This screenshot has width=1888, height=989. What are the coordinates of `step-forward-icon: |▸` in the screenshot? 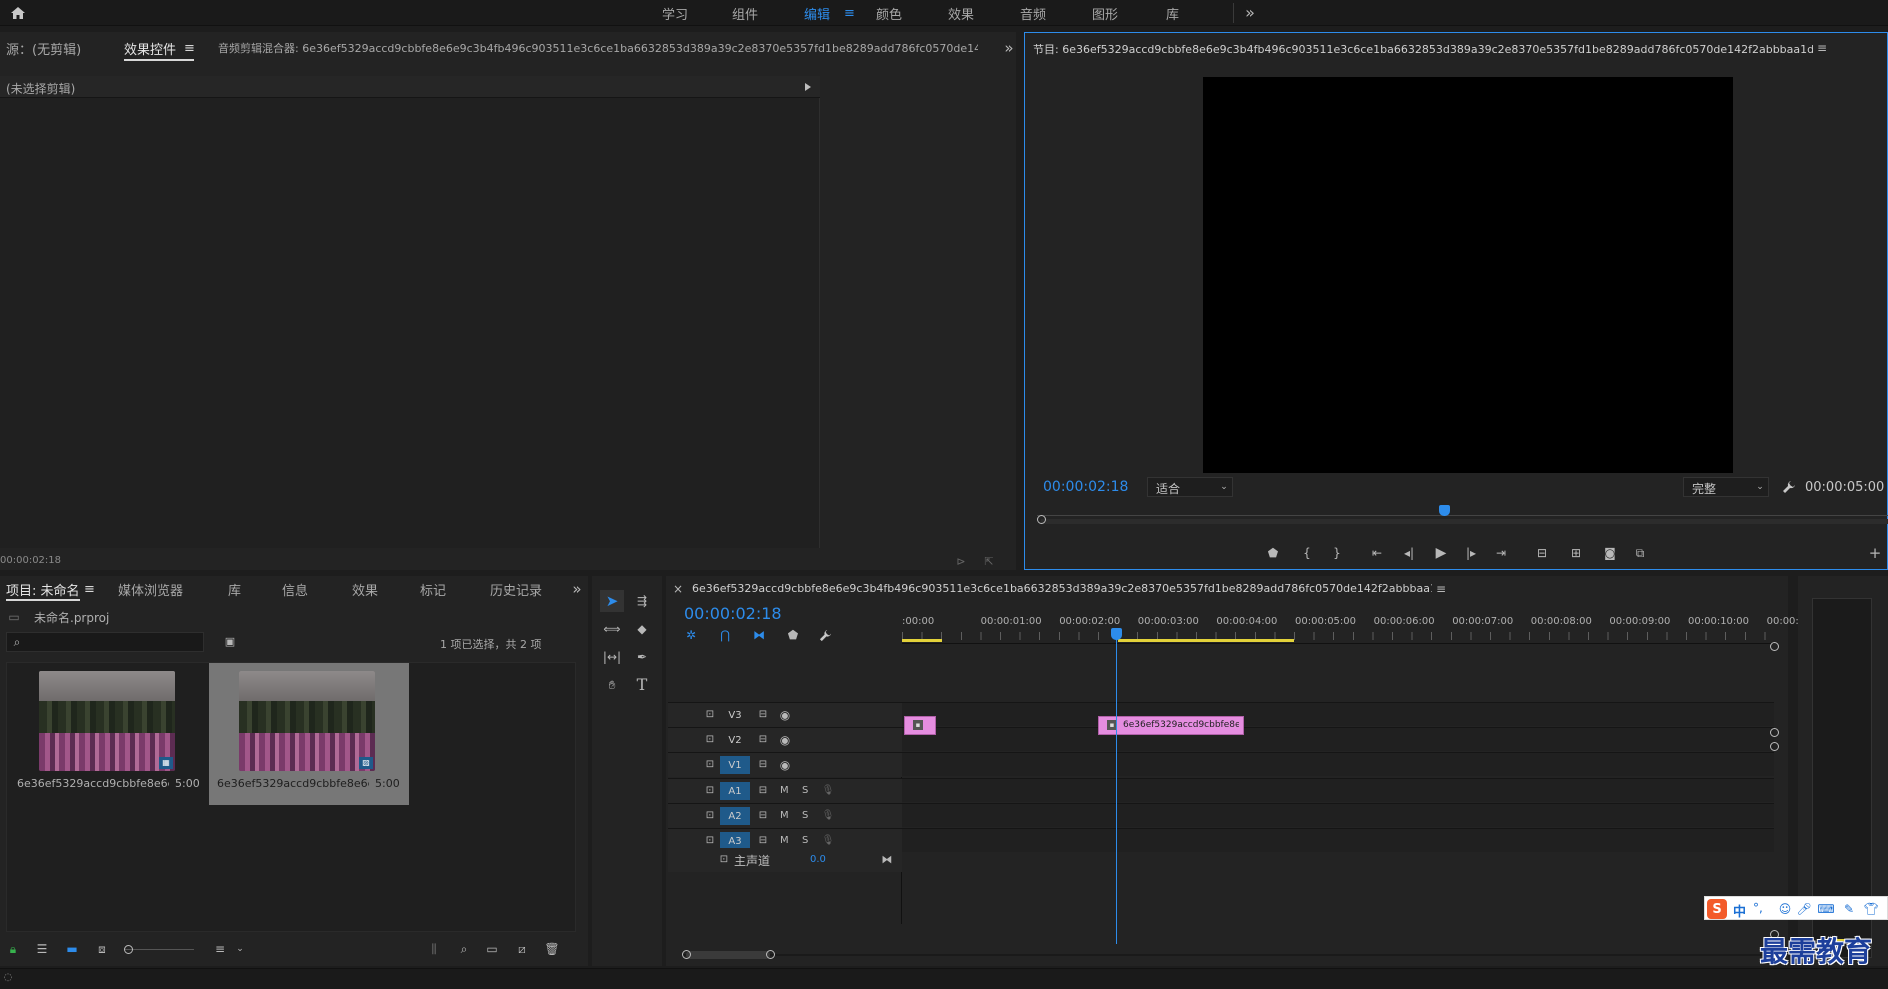 It's located at (1471, 553).